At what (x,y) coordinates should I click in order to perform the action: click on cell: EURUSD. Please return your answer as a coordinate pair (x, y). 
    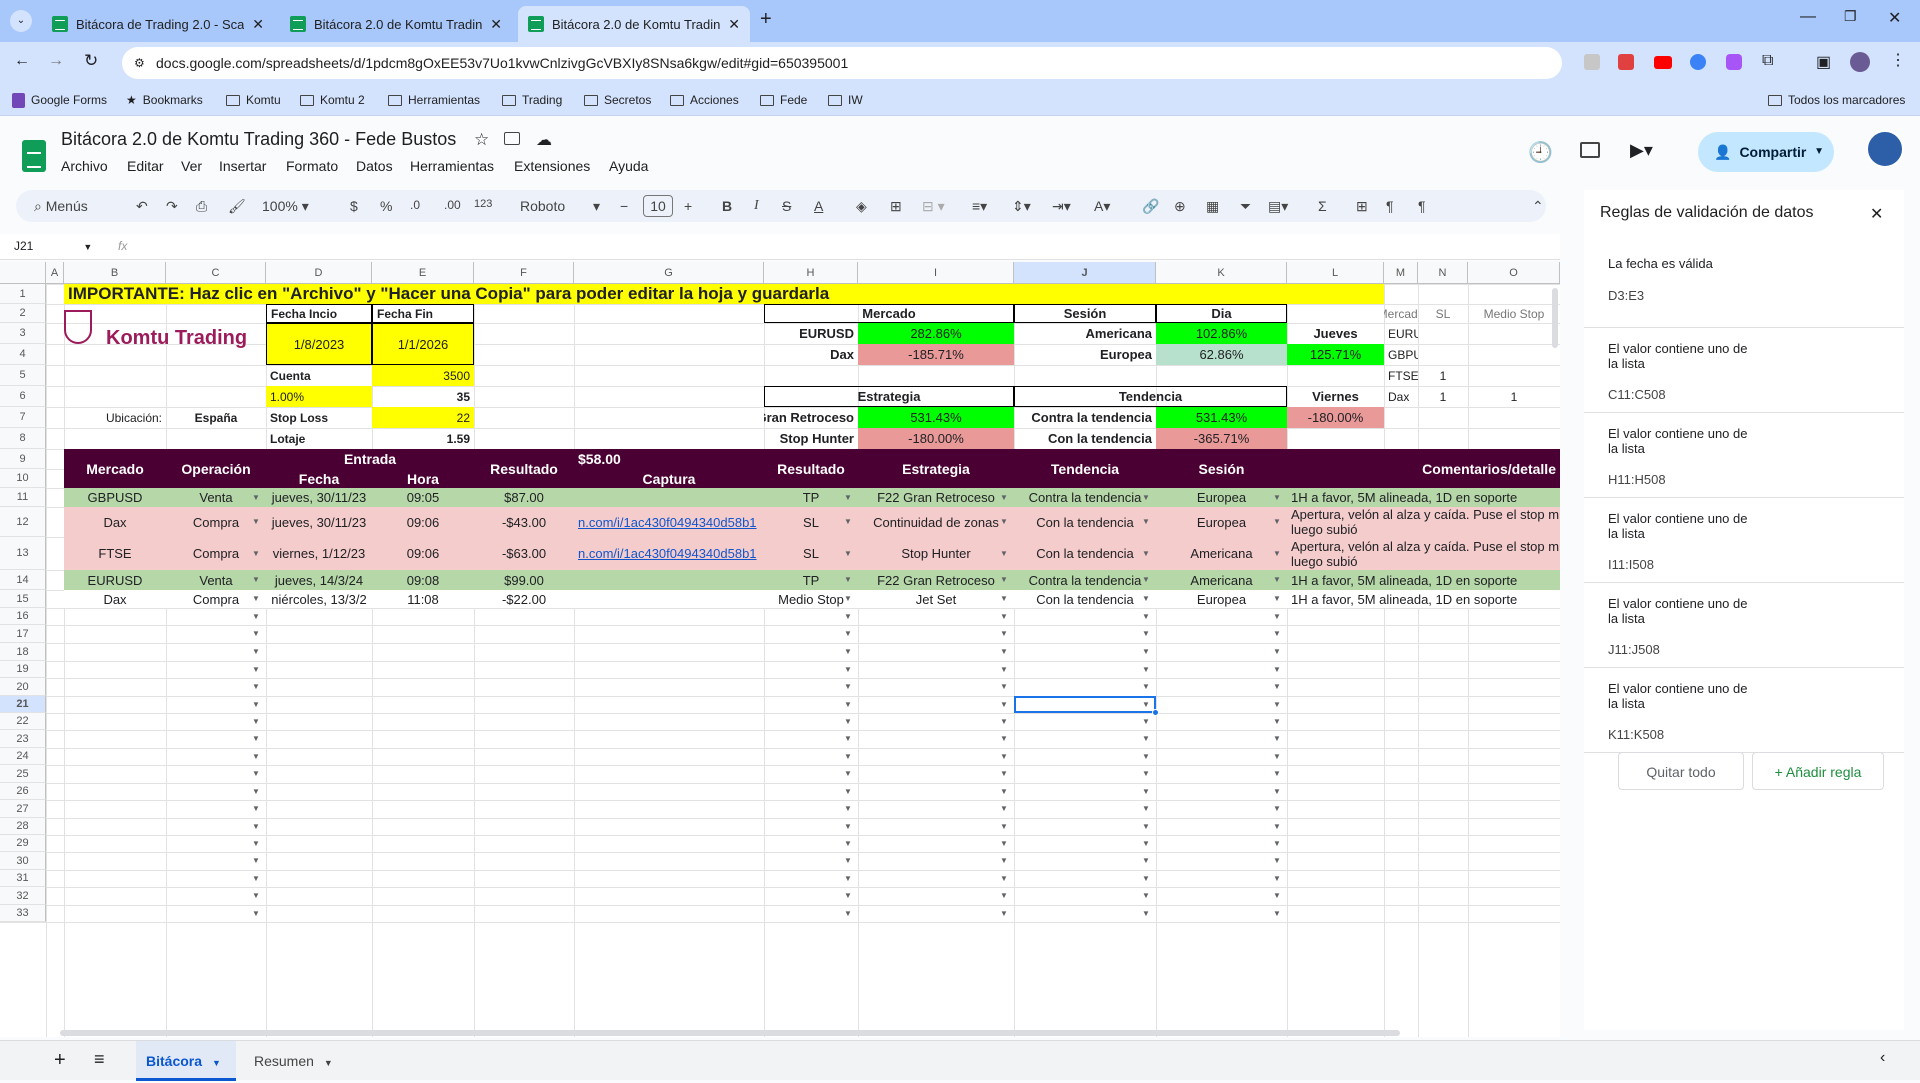
    Looking at the image, I should click on (1401, 333).